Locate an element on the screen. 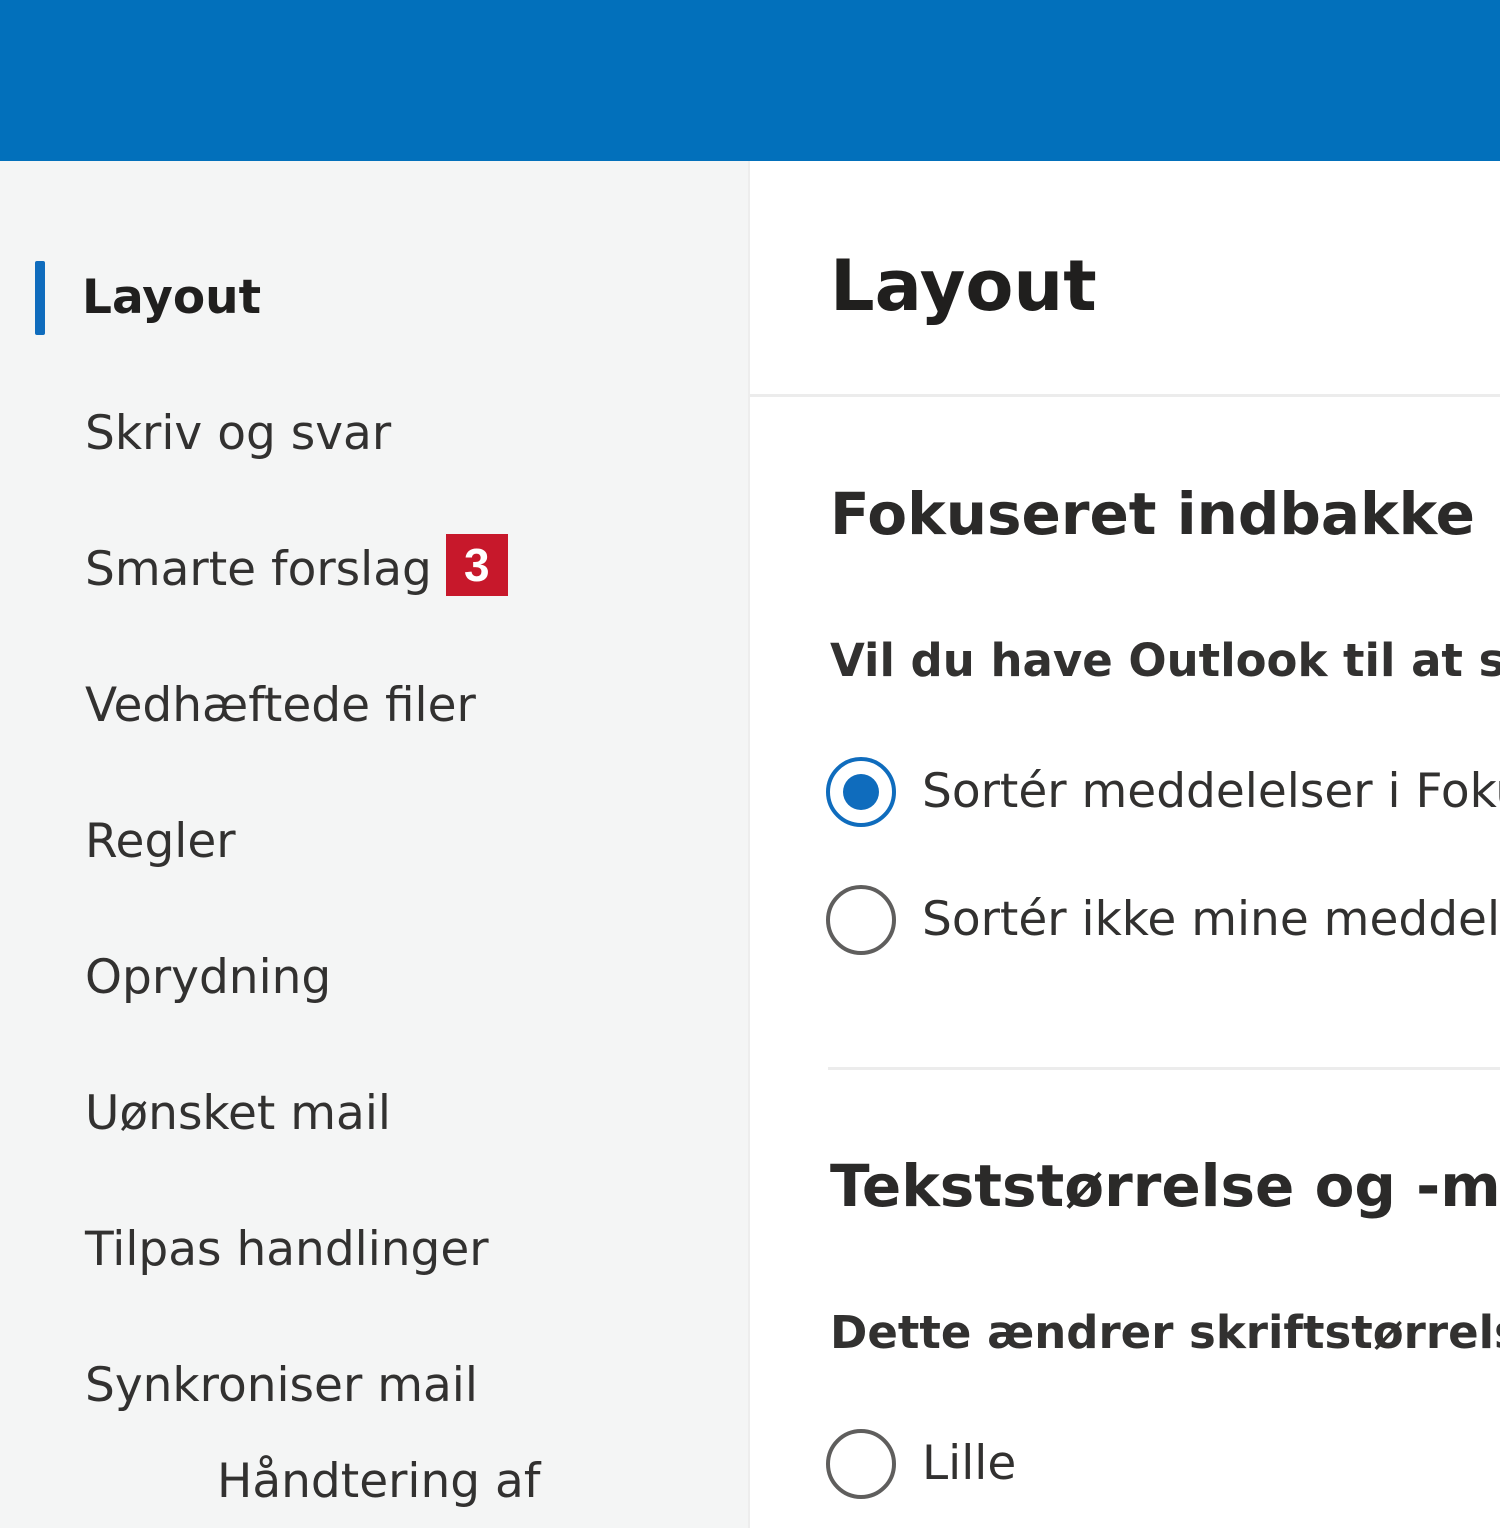 Image resolution: width=1500 pixels, height=1528 pixels. text-size-title: Tekststørrelse og -melle is located at coordinates (1165, 1186).